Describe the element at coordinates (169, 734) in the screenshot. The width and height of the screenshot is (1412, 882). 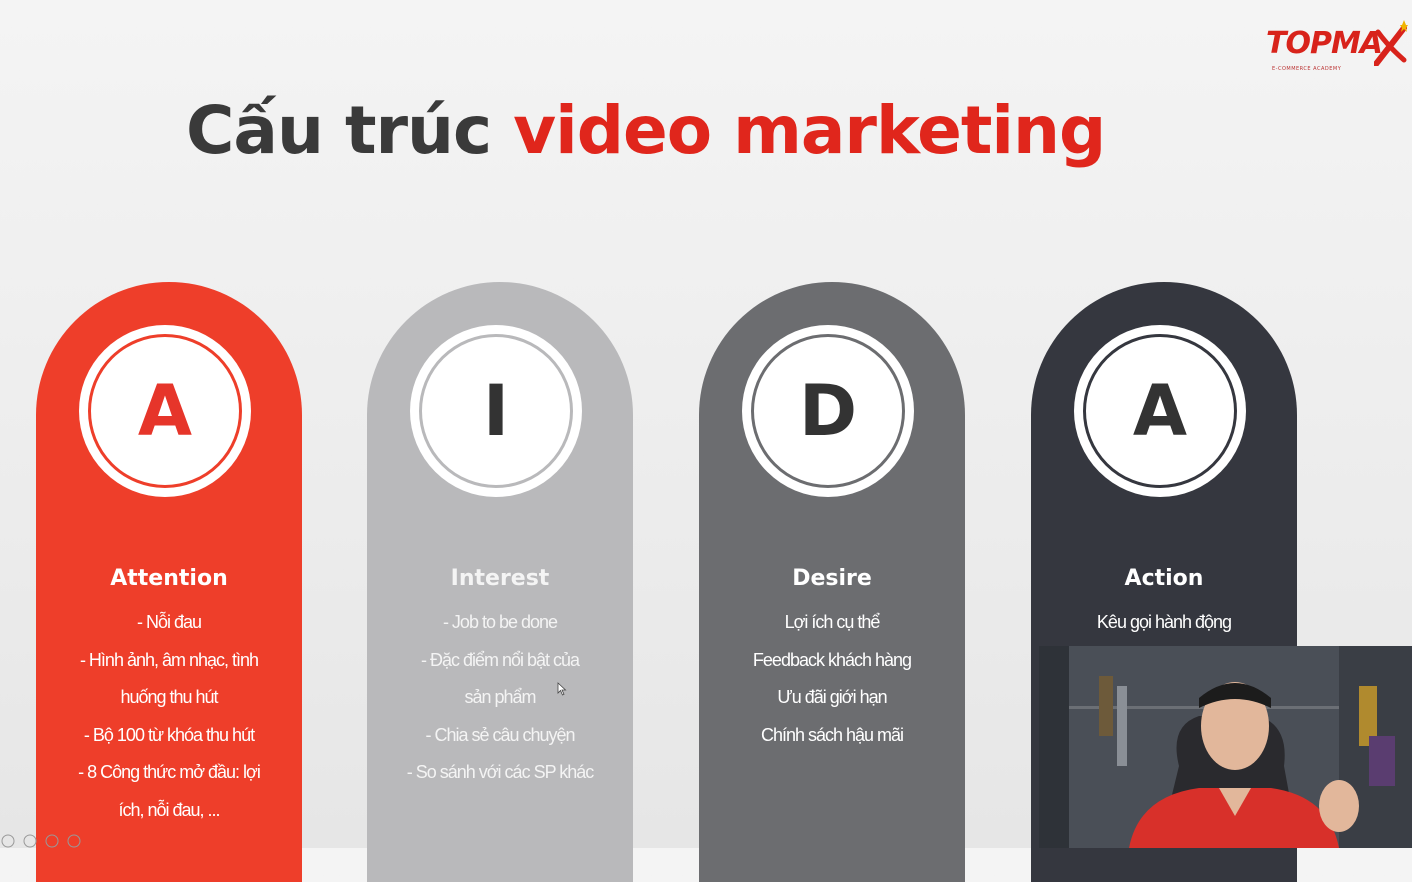
I see `pillar-line: - Bộ 100 từ khóa thu hút` at that location.